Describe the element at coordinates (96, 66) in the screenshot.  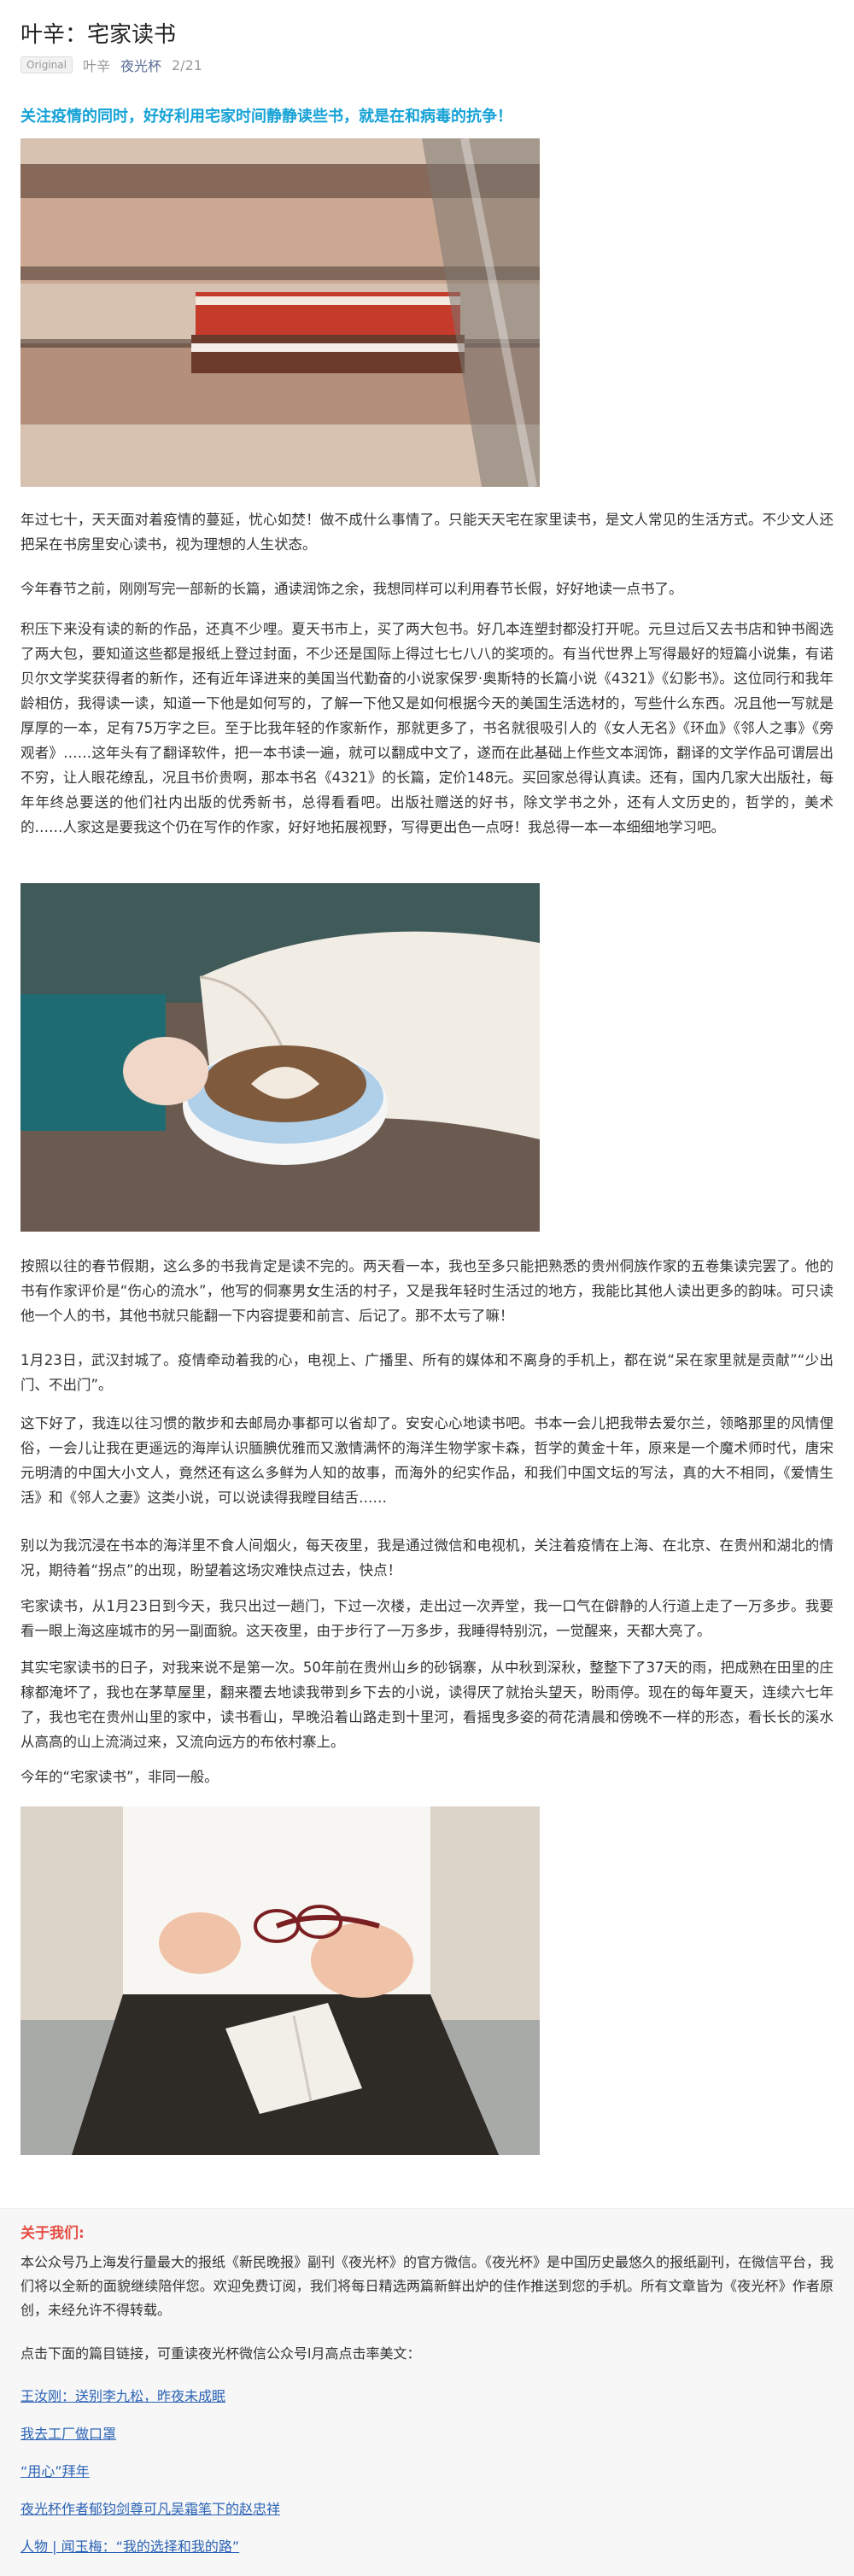
I see `author-name: 叶辛` at that location.